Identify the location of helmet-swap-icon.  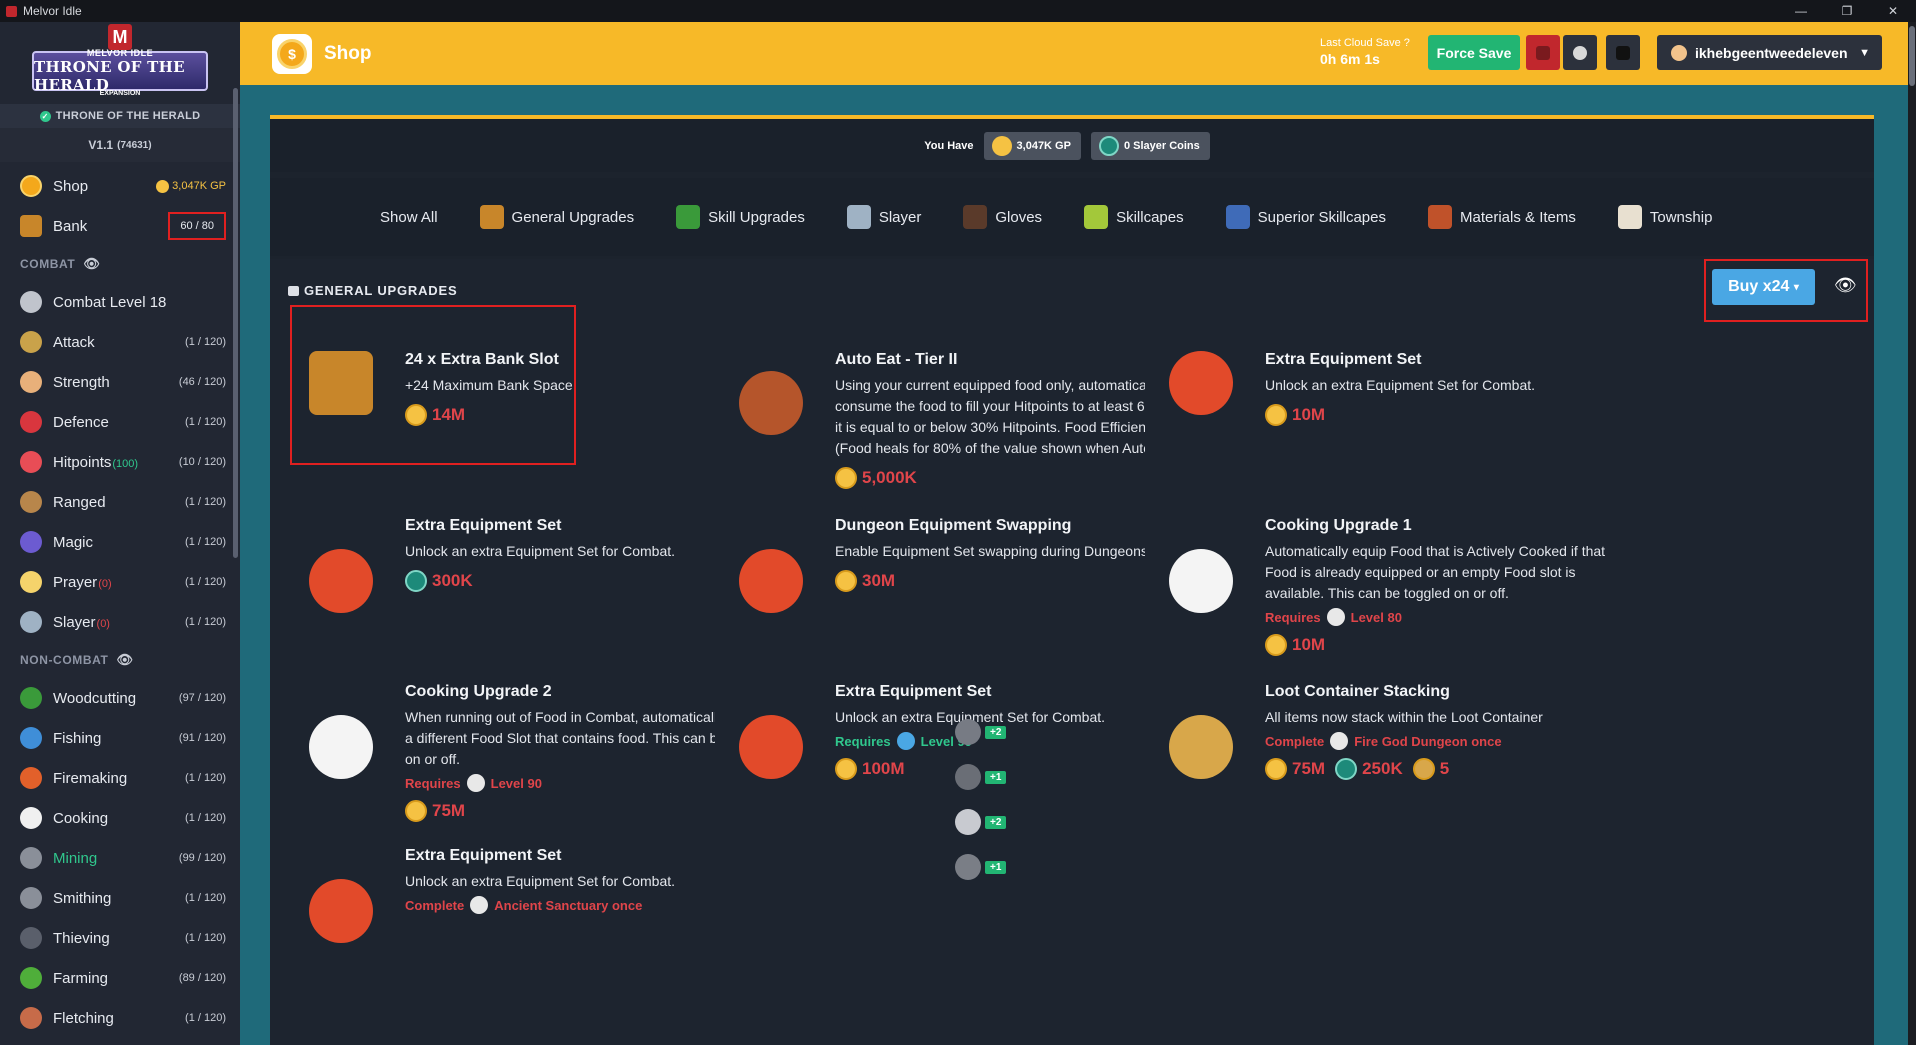
(771, 581).